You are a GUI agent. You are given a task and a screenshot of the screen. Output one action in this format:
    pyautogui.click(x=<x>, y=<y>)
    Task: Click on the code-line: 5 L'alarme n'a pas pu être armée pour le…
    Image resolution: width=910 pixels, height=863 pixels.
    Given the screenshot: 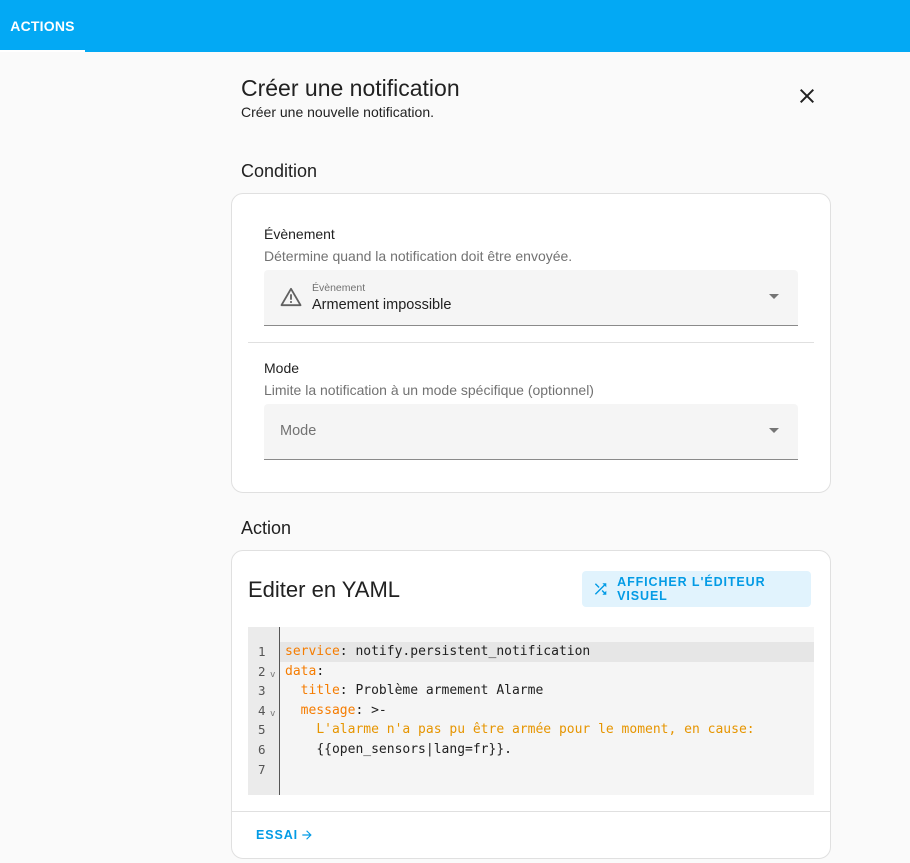 What is the action you would take?
    pyautogui.click(x=531, y=730)
    